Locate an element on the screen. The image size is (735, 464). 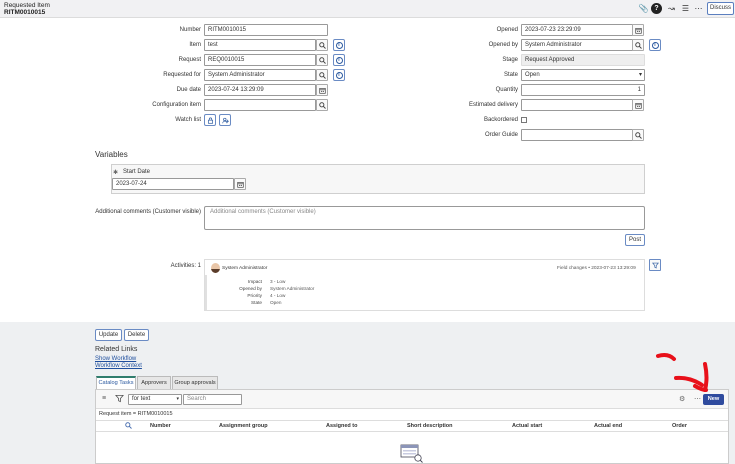
stage-label: Stage is located at coordinates (510, 60).